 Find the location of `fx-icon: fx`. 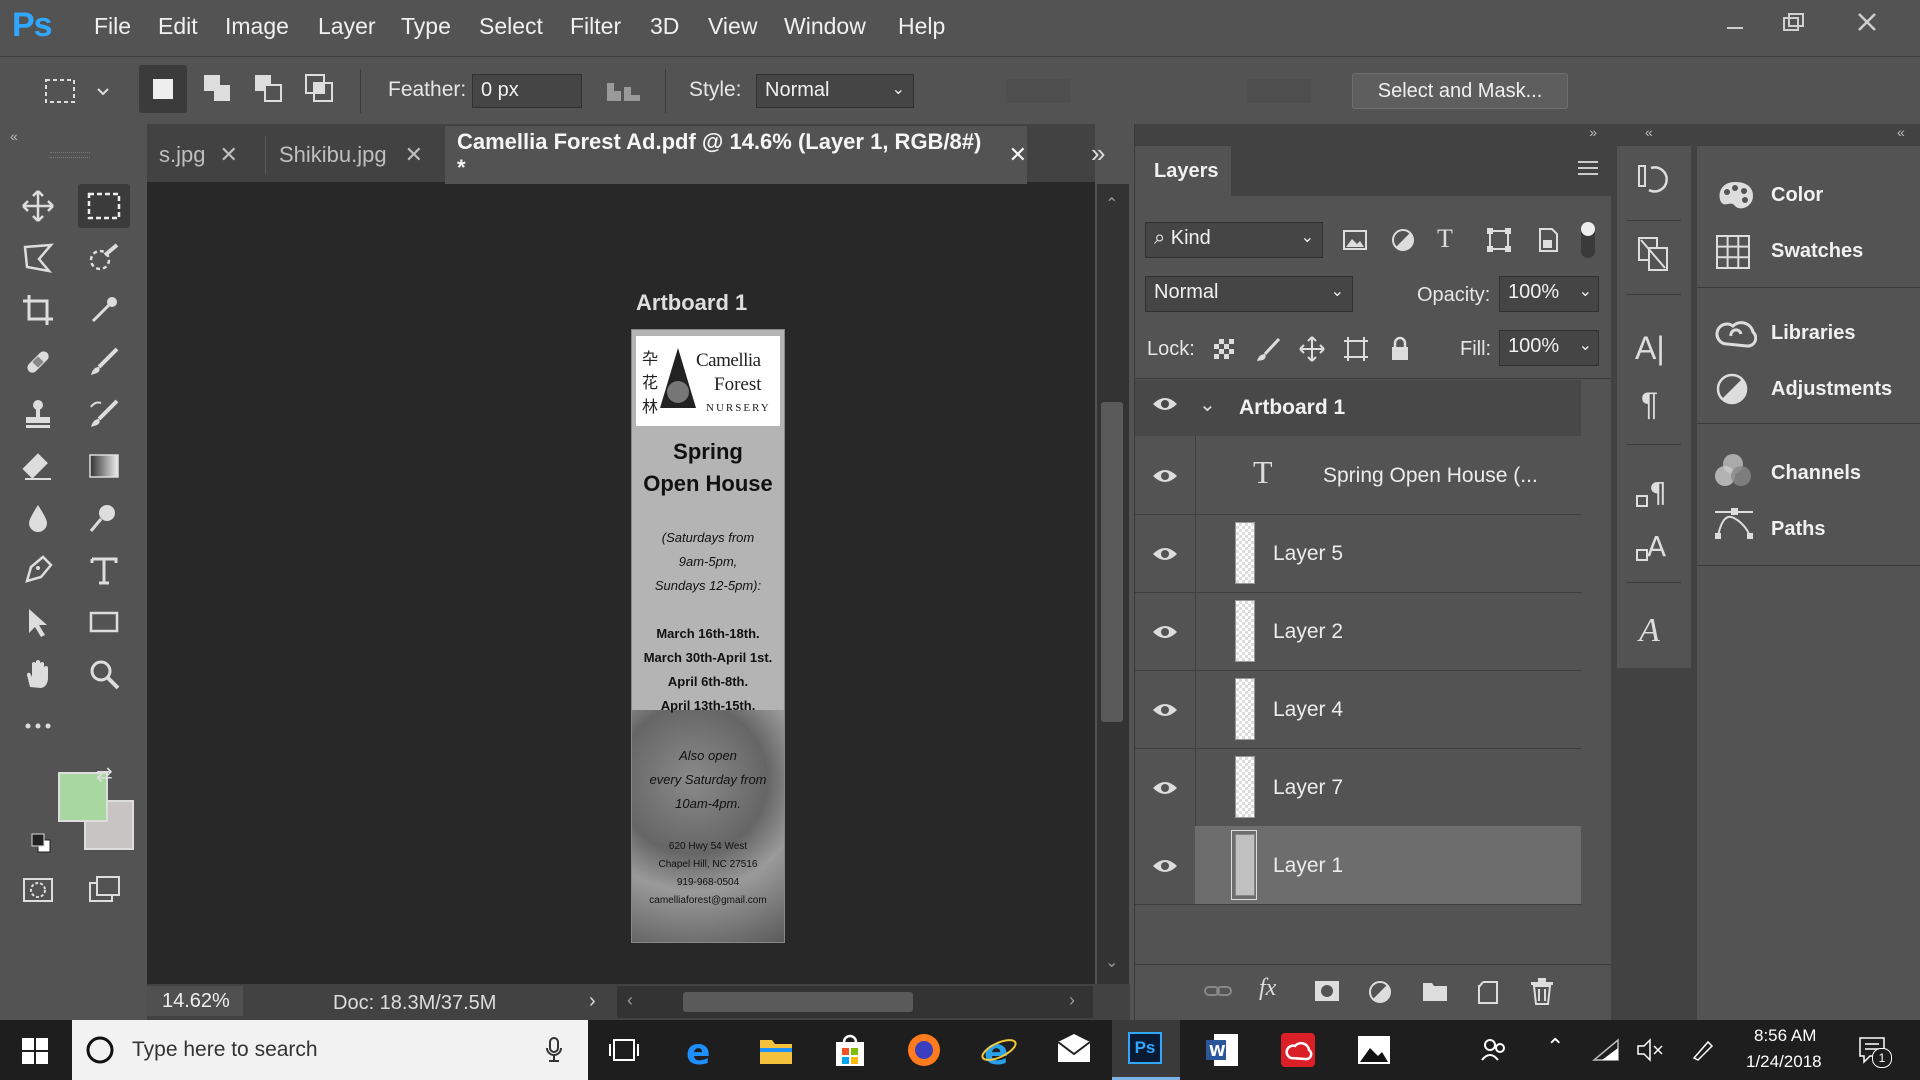

fx-icon: fx is located at coordinates (1267, 988).